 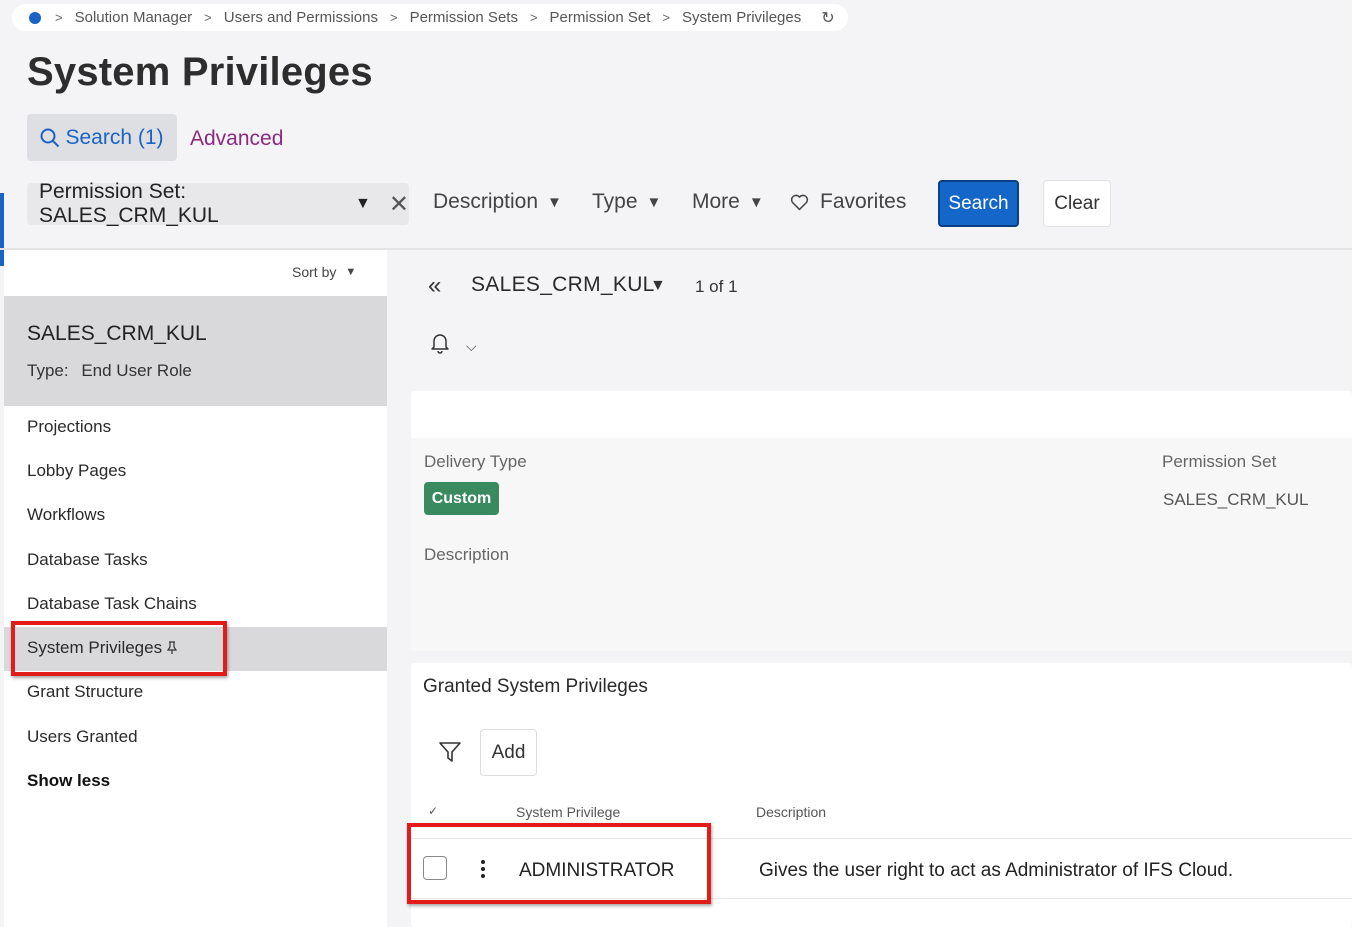 I want to click on breadcrumb-item: Solution Manager, so click(x=134, y=17).